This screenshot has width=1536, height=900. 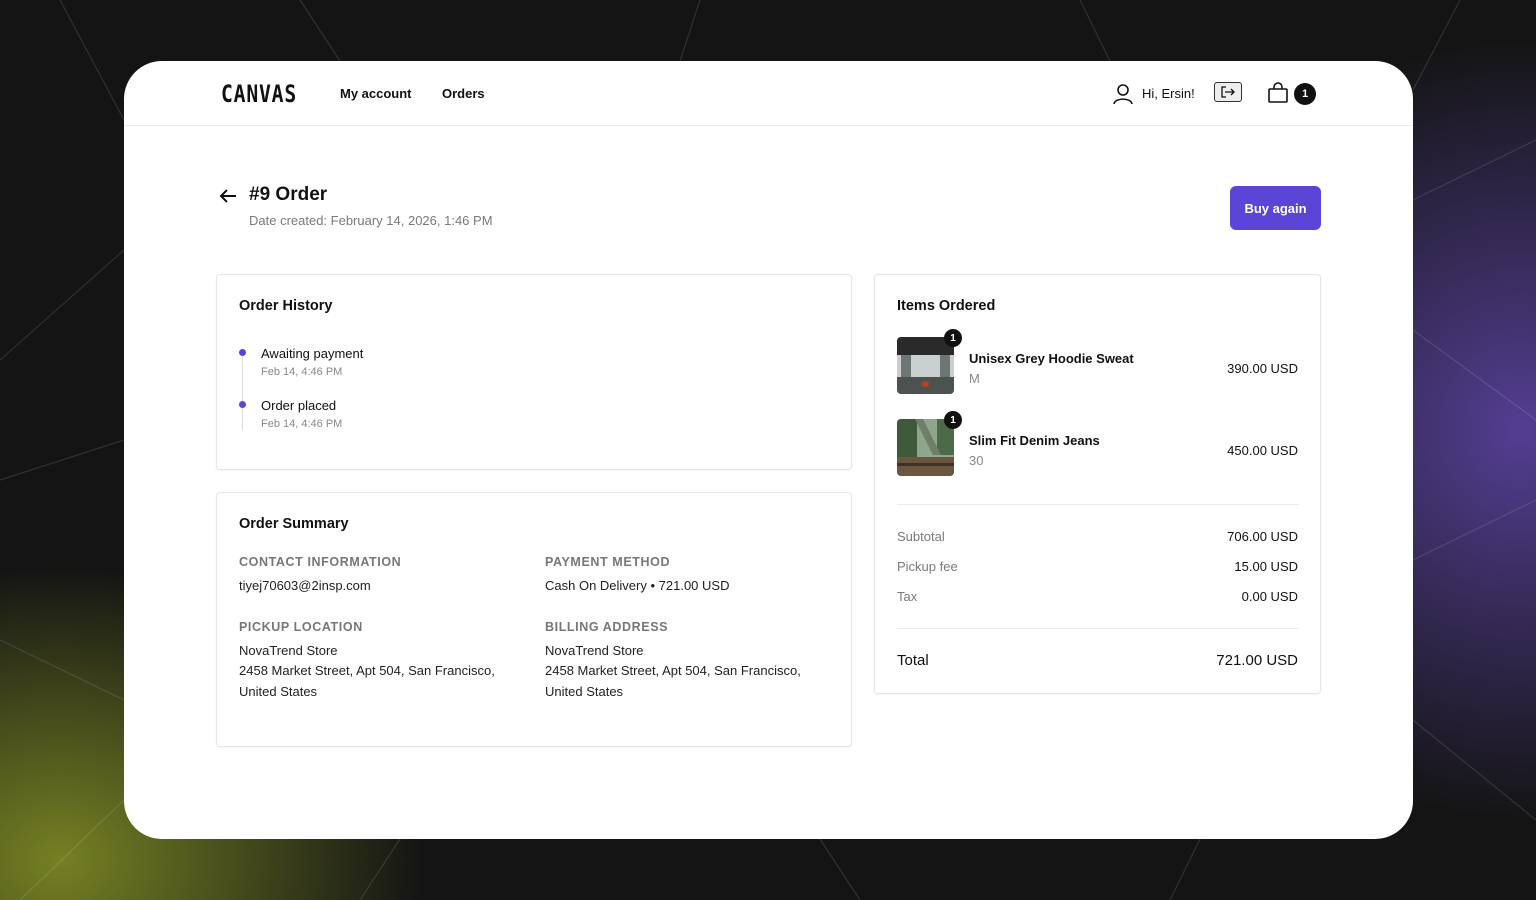 I want to click on nav-orders: Orders, so click(x=463, y=93).